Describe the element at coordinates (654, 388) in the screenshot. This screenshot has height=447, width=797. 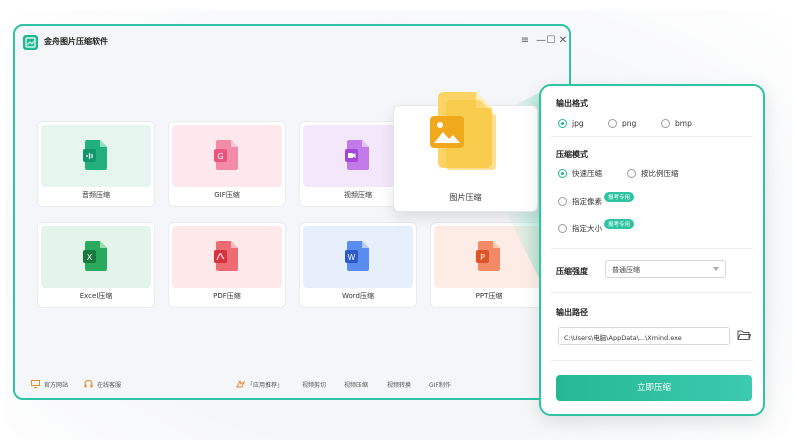
I see `compress-now-button: 立即压缩` at that location.